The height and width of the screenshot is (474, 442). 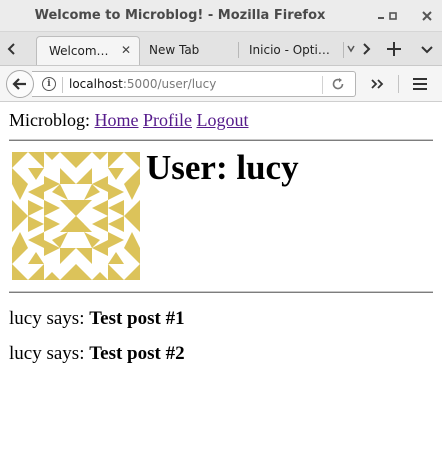 I want to click on tab-close-icon: ✕, so click(x=126, y=50).